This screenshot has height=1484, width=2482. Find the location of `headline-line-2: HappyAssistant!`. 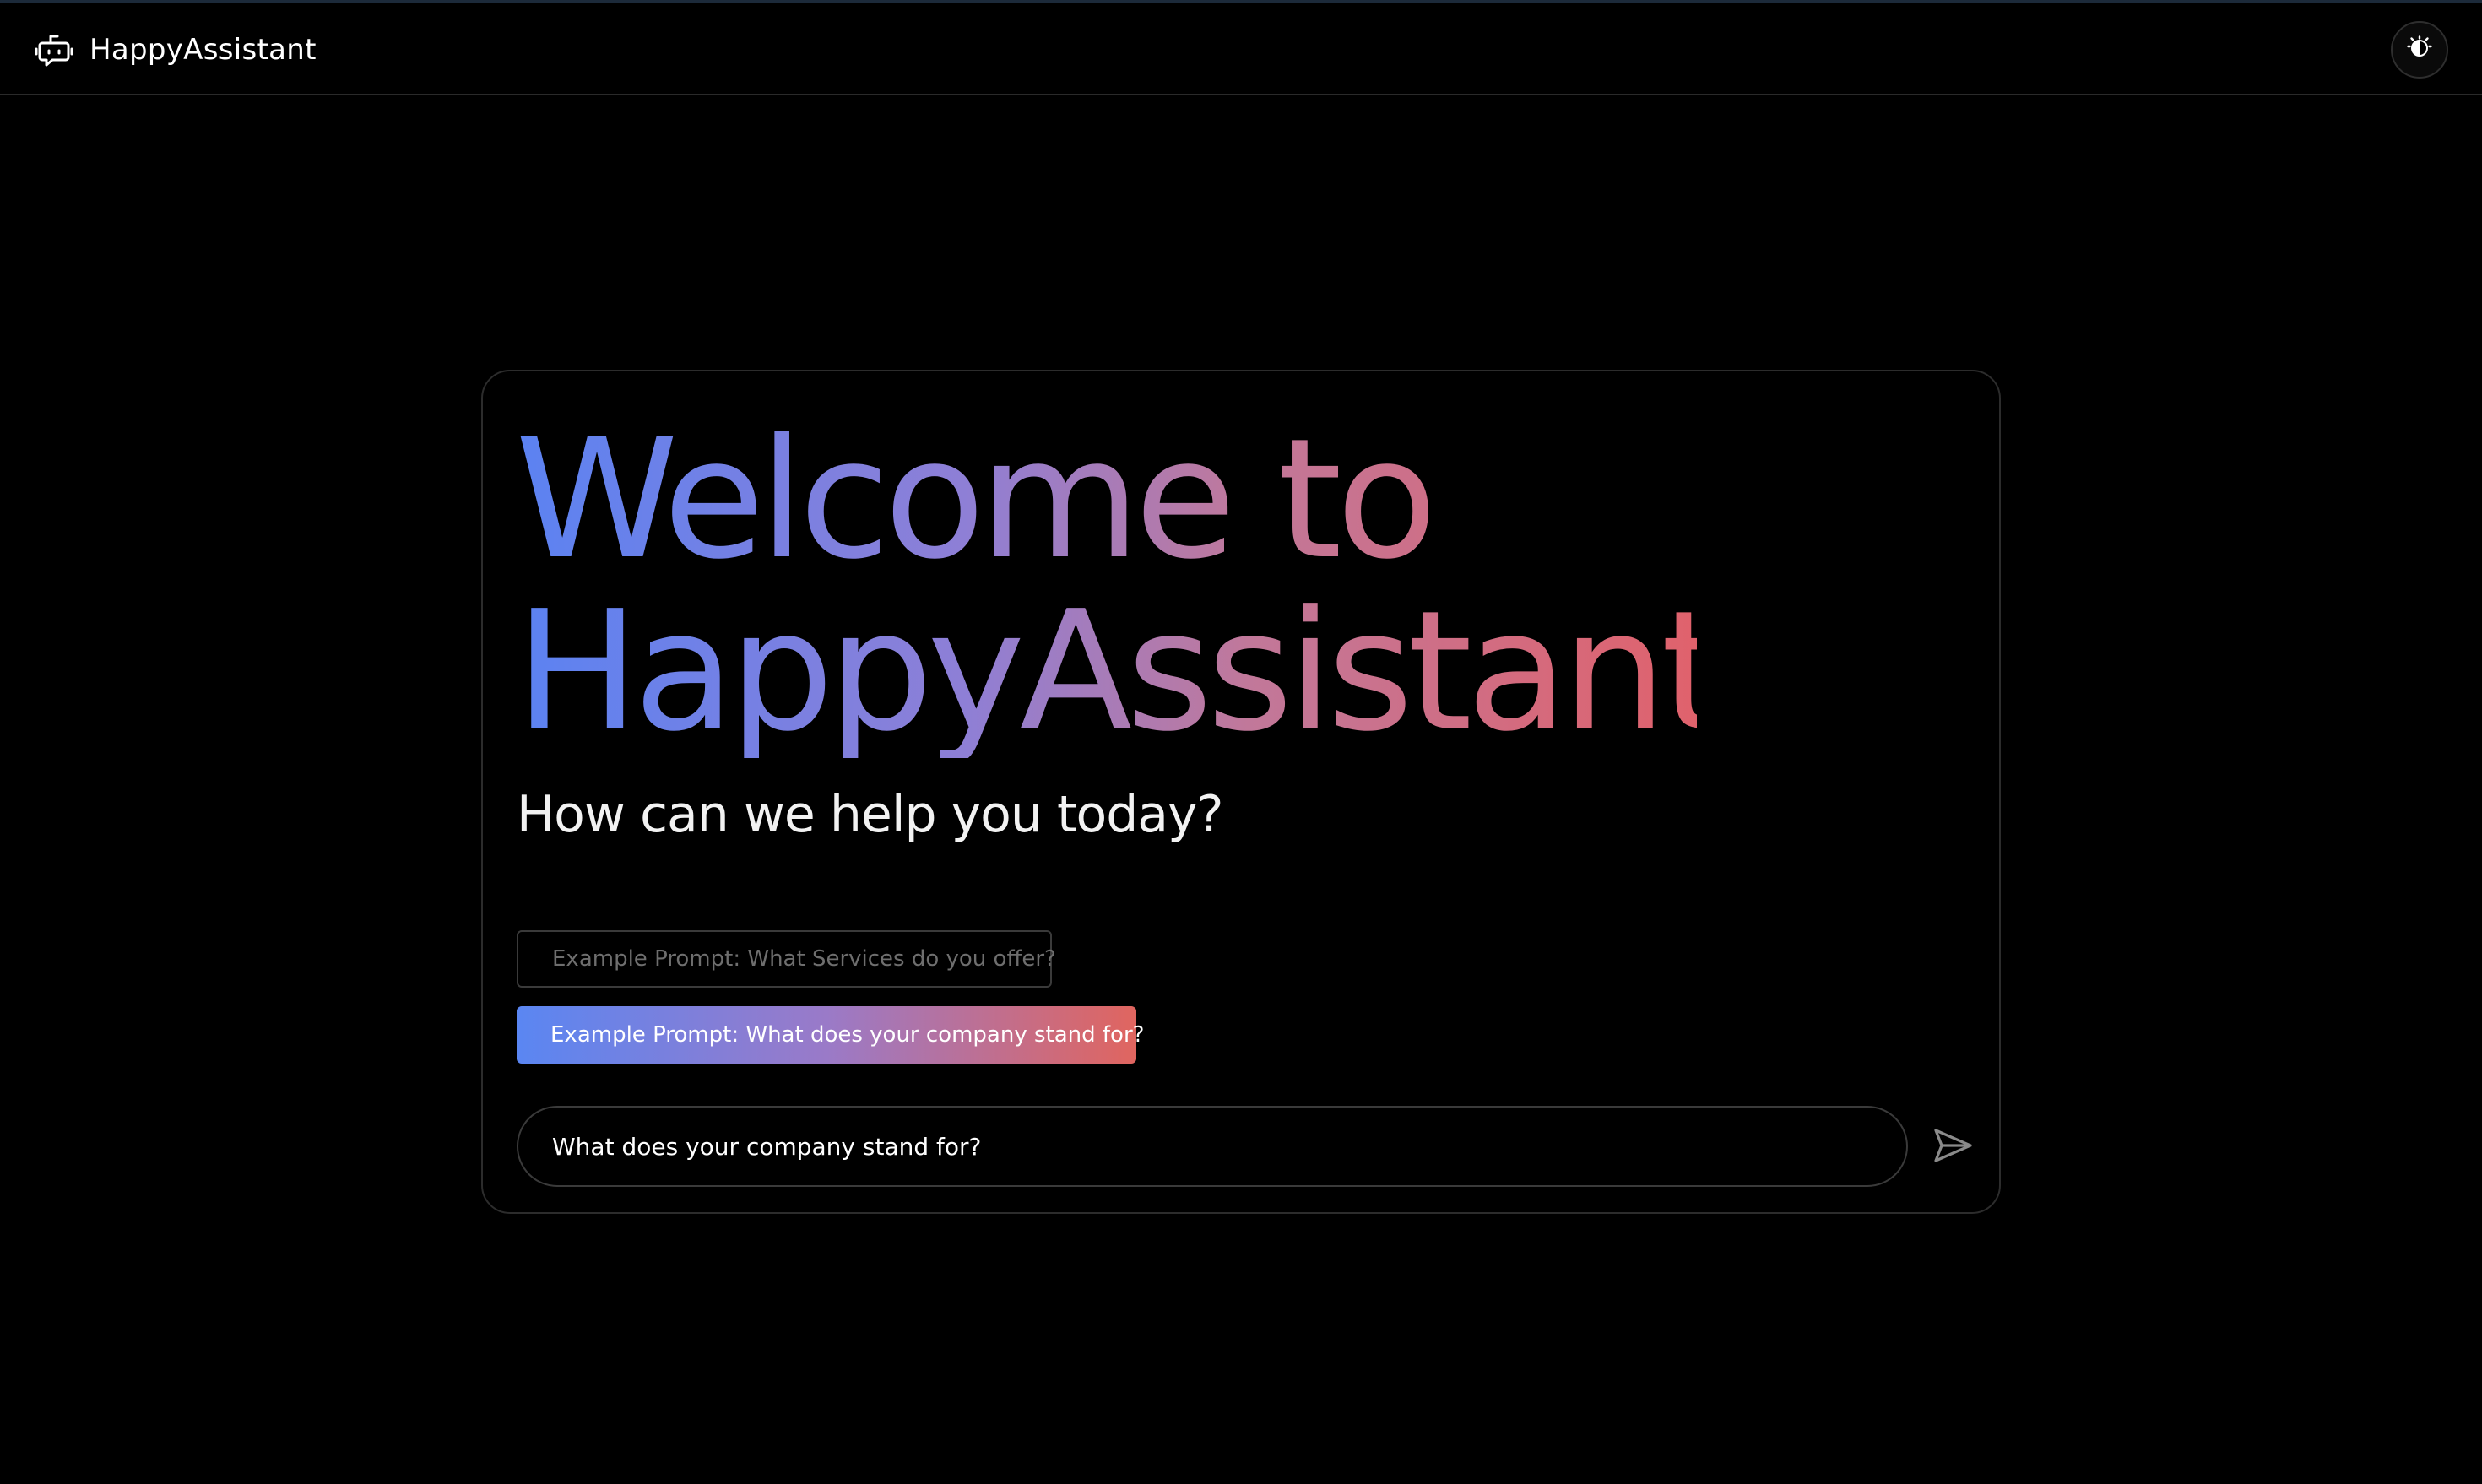

headline-line-2: HappyAssistant! is located at coordinates (1147, 672).